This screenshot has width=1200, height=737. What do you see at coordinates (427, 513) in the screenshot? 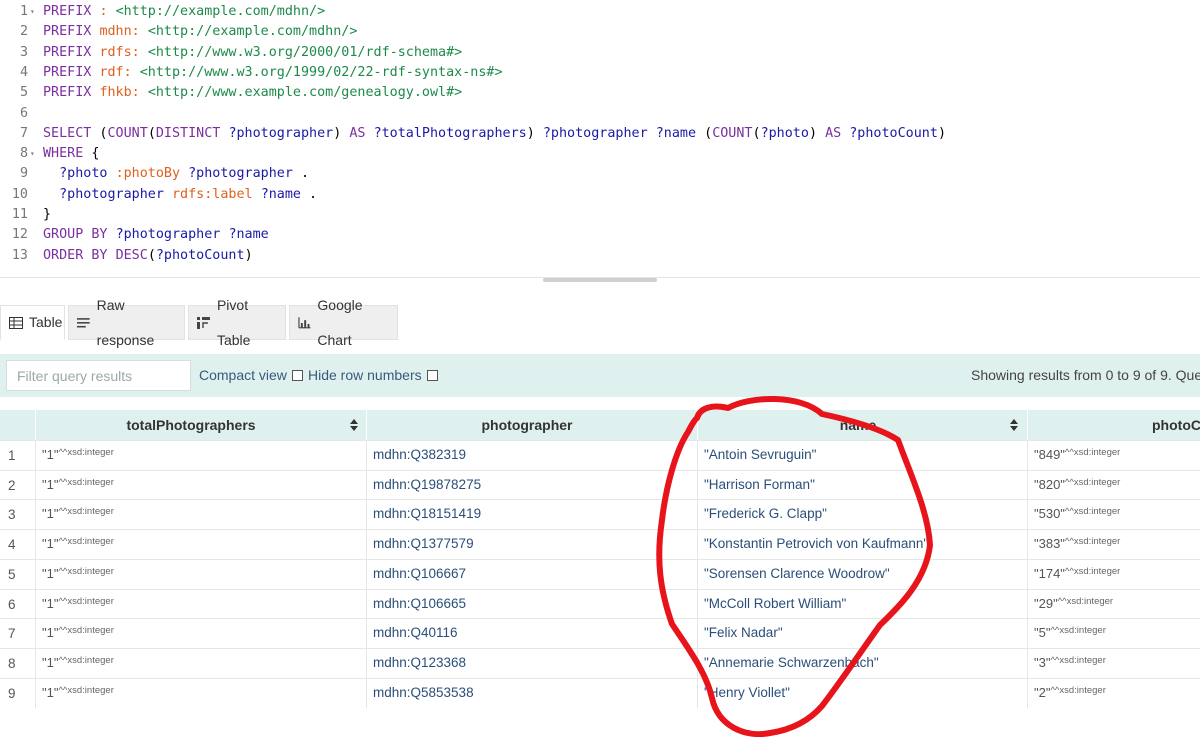
I see `photographer-link: mdhn:Q18151419` at bounding box center [427, 513].